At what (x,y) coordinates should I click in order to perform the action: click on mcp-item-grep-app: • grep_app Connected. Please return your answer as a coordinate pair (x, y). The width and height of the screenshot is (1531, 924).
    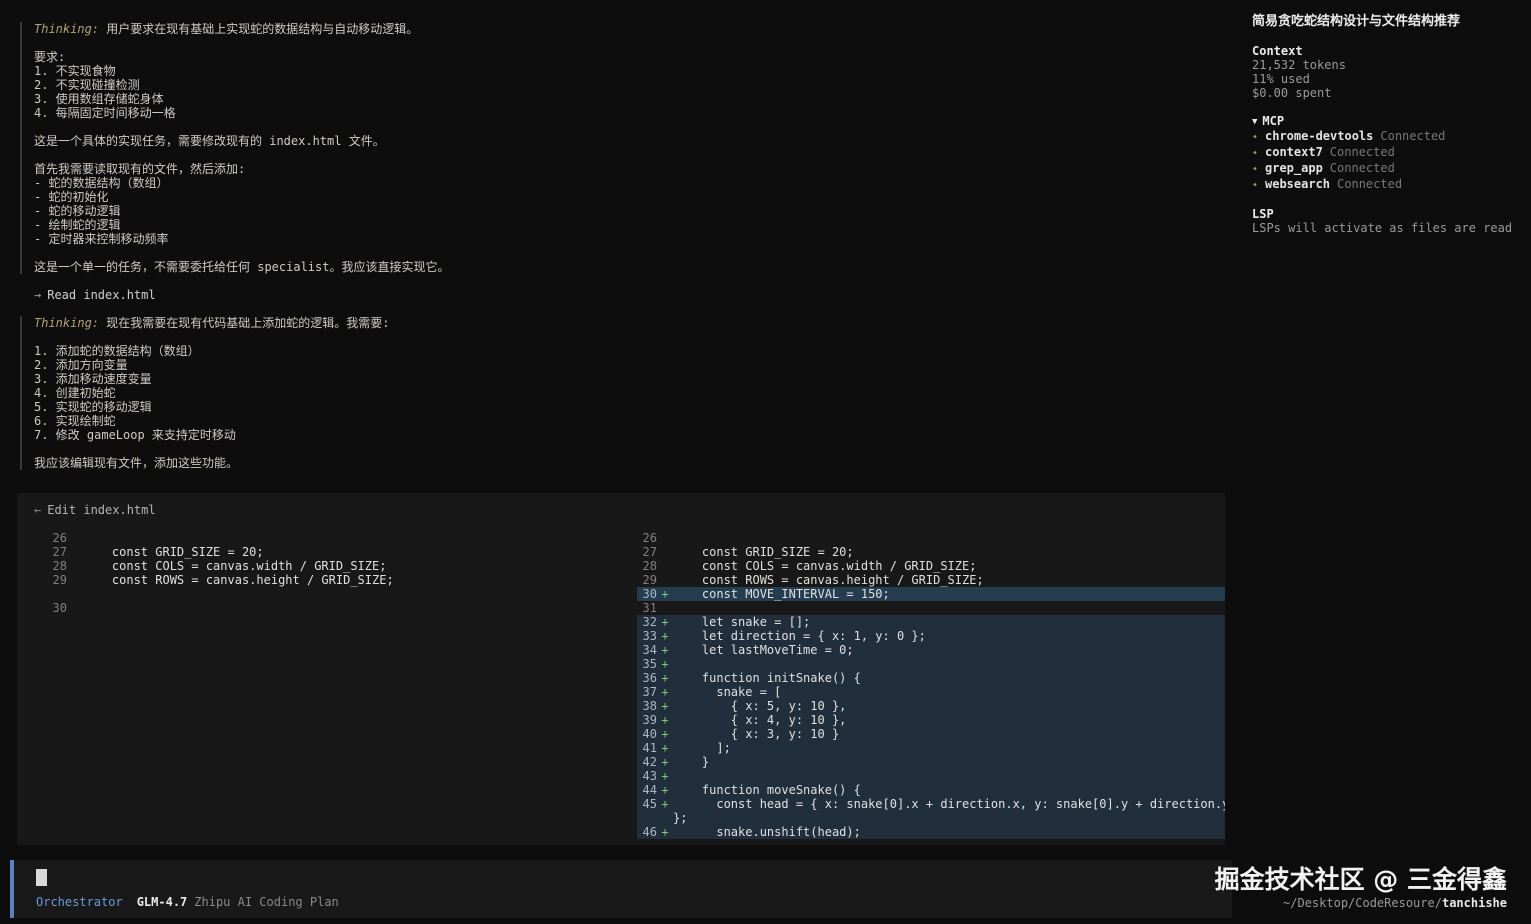
    Looking at the image, I should click on (1387, 169).